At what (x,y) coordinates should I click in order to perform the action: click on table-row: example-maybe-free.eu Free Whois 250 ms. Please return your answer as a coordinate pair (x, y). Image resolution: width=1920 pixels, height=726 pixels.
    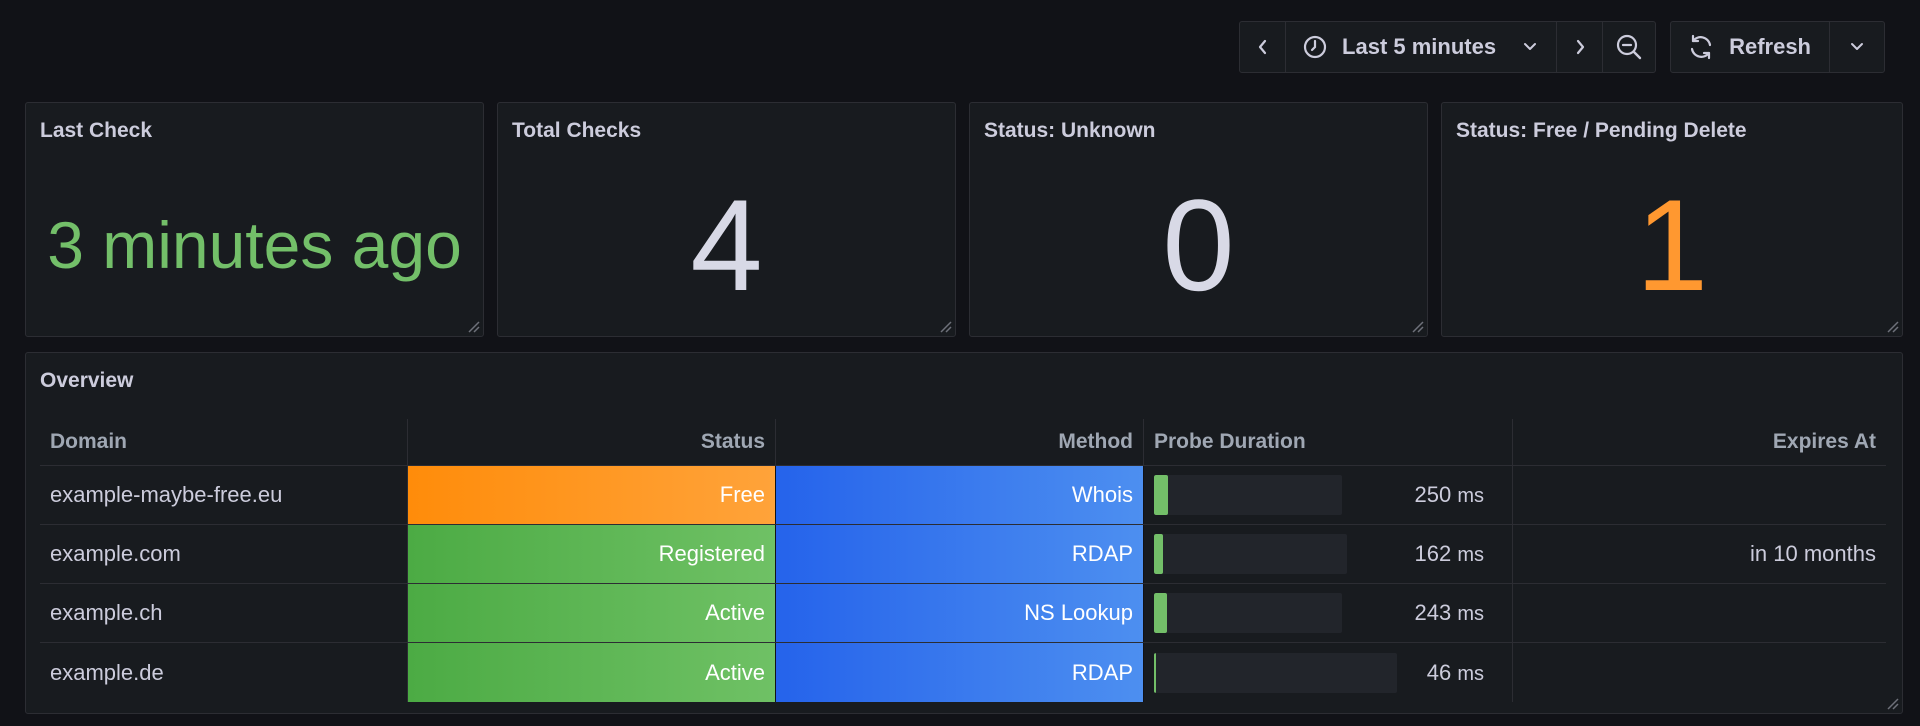
    Looking at the image, I should click on (963, 495).